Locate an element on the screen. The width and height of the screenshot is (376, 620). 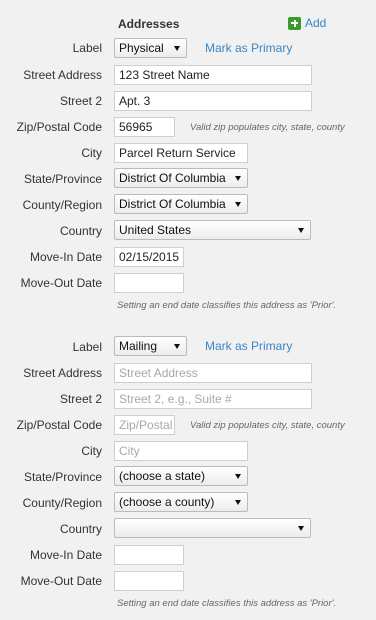
address1-state-select: District Of Columbia is located at coordinates (181, 178).